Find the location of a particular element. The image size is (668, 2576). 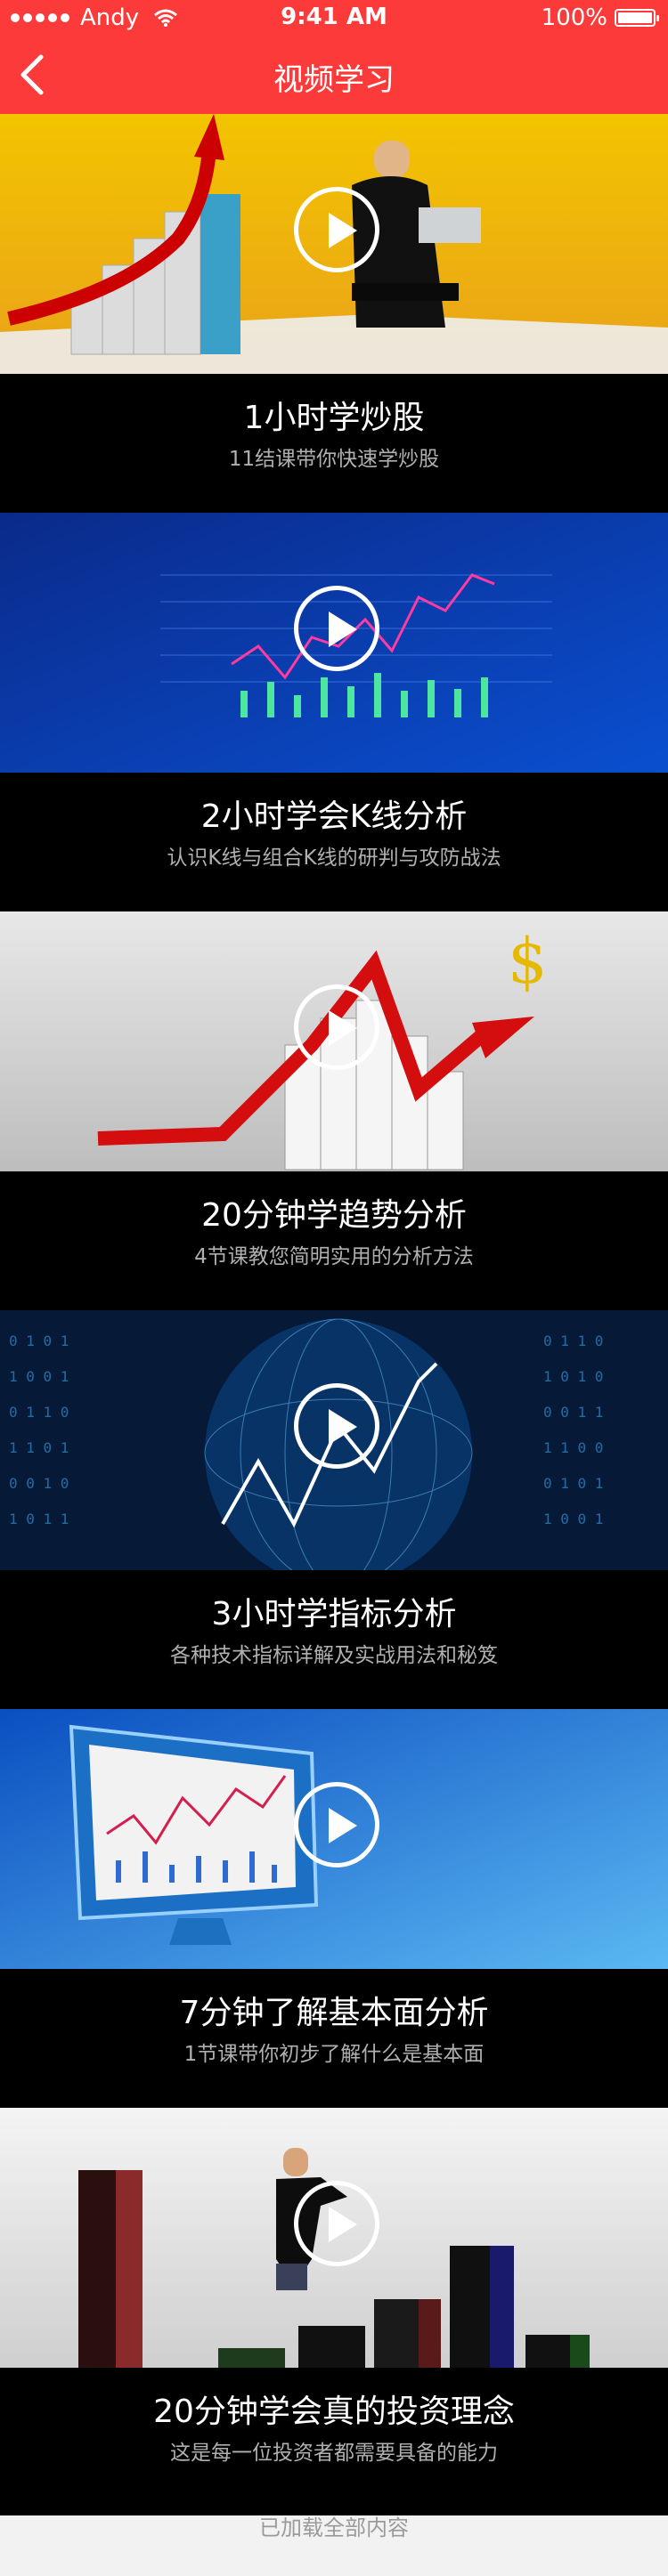

battery-icon is located at coordinates (637, 18).